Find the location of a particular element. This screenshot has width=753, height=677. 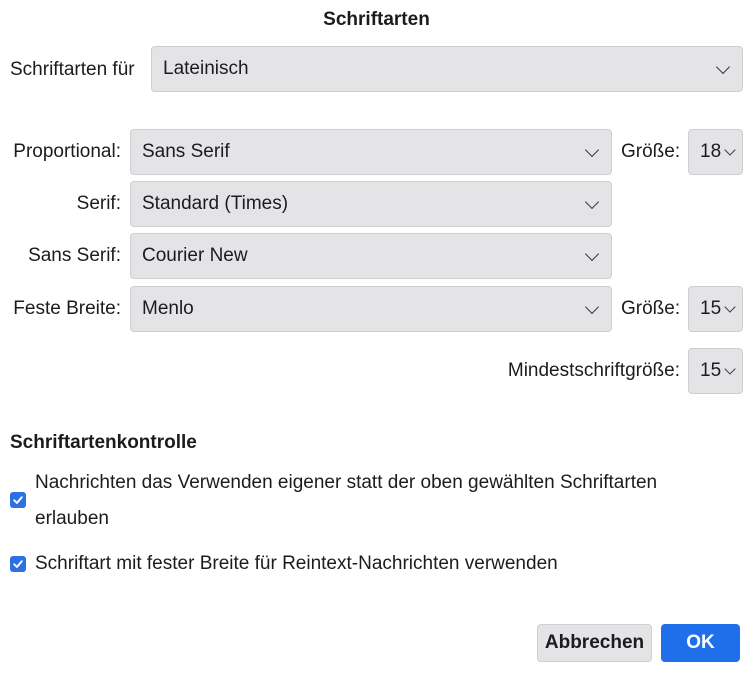

proportional-font-select: Sans Serif is located at coordinates (371, 152).